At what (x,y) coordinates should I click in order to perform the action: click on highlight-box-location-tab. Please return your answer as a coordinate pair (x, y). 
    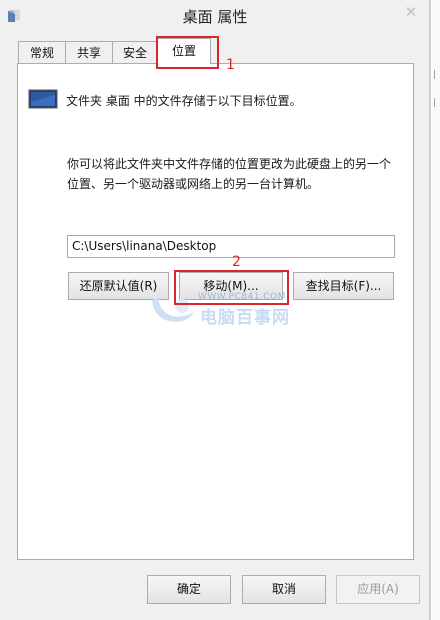
    Looking at the image, I should click on (187, 52).